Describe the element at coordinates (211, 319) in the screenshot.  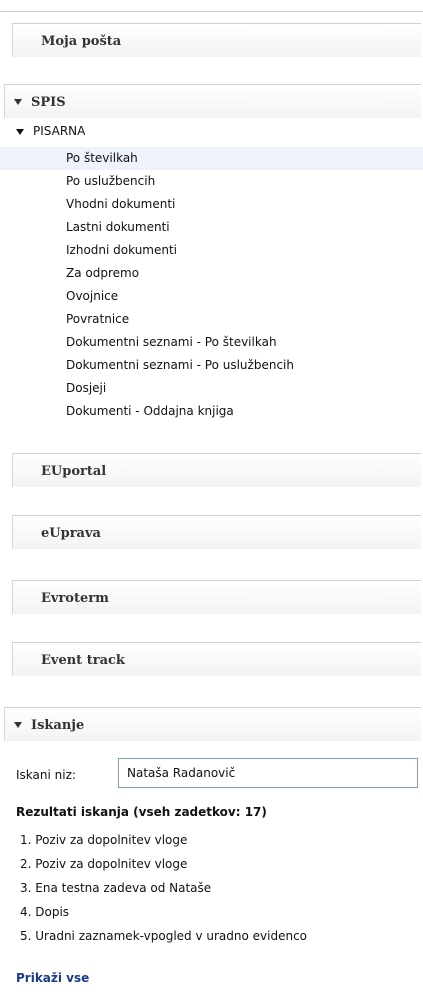
I see `tree-item: Povratnice` at that location.